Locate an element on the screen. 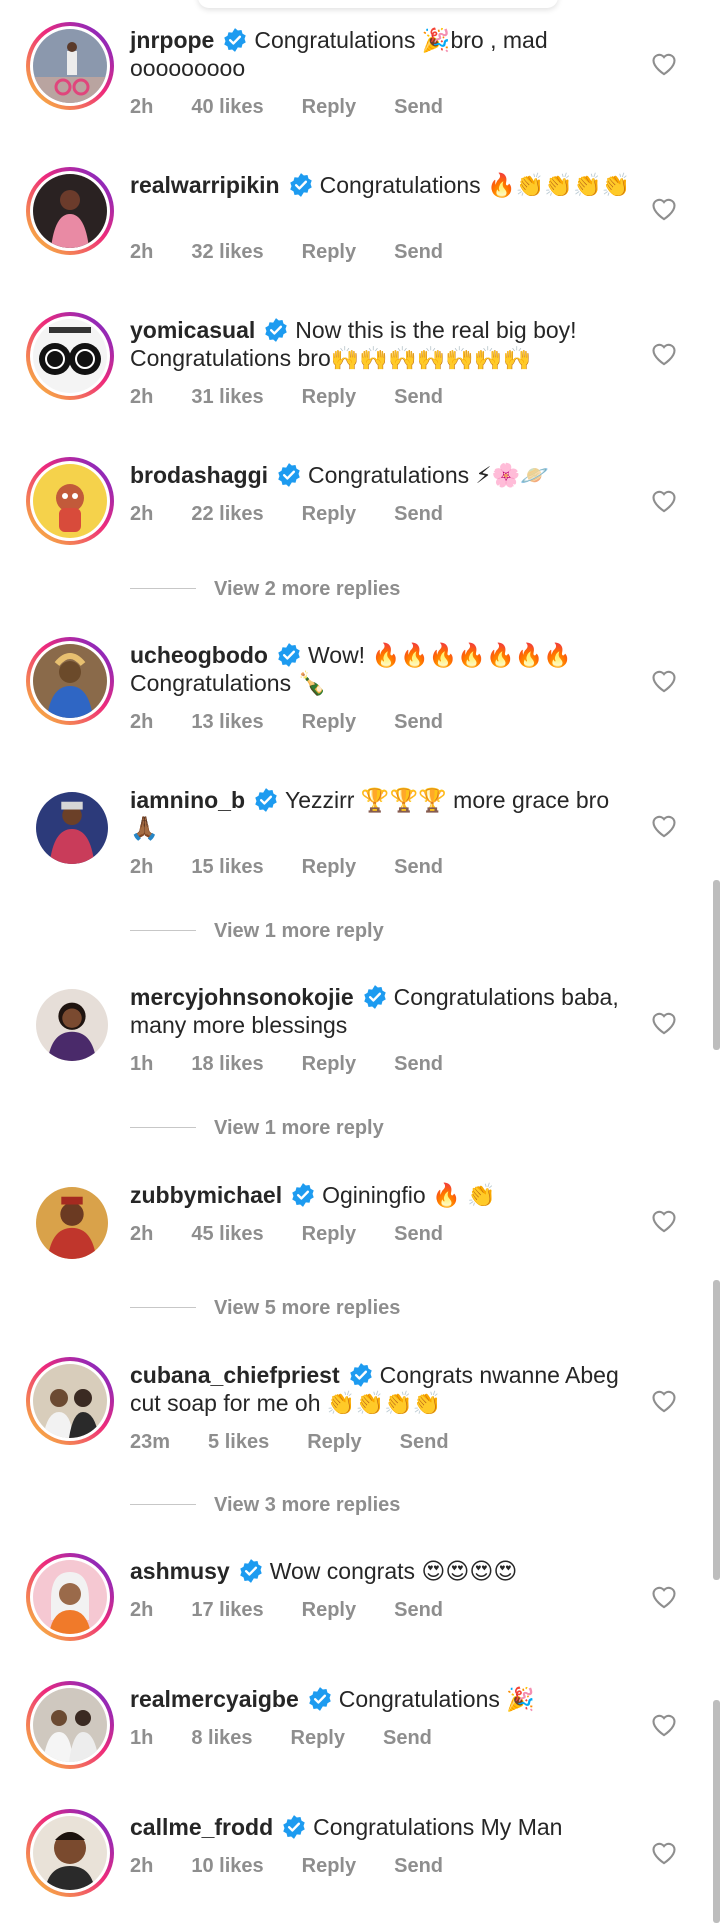 This screenshot has width=720, height=1923. reply-thread-line is located at coordinates (163, 1504).